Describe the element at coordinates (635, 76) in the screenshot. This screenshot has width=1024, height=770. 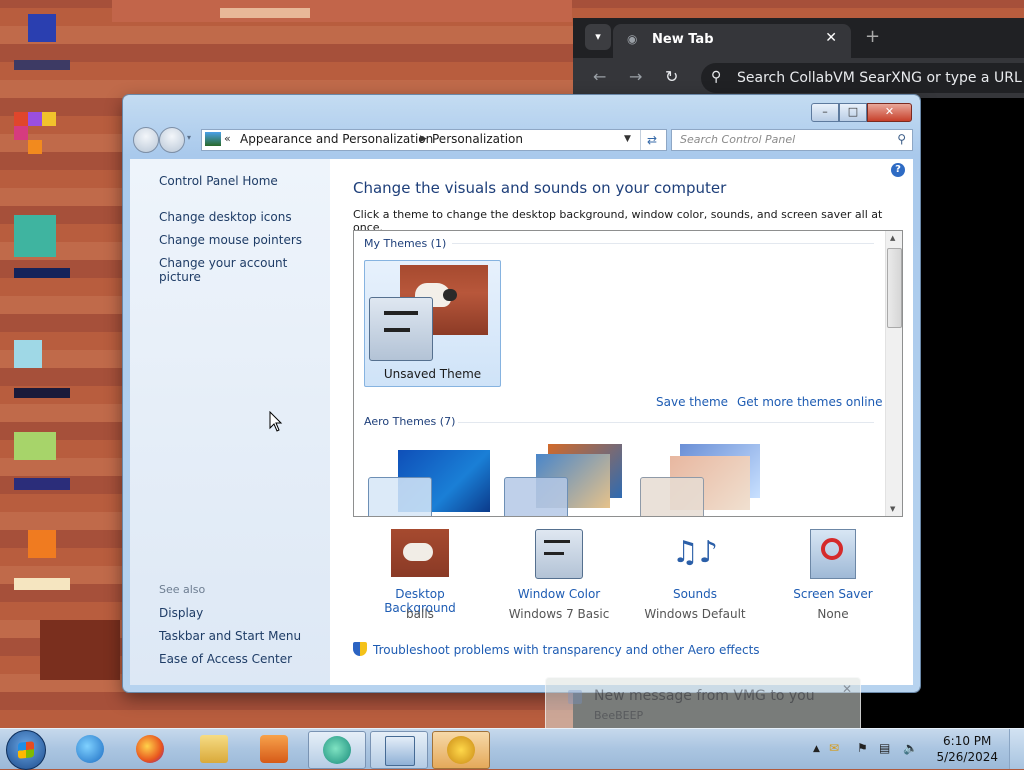
I see `forward-icon: →` at that location.